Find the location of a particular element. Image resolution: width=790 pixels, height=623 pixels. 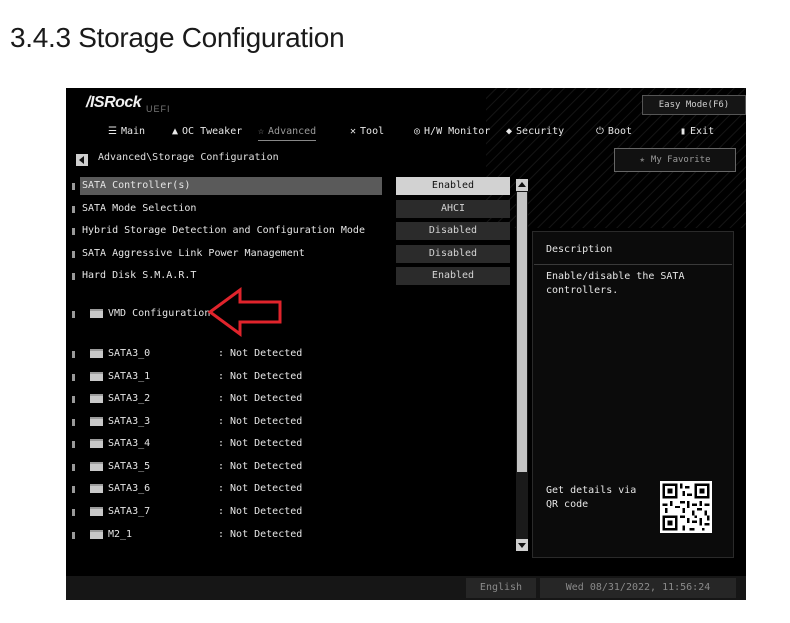

setting-hard-disk-smart: Hard Disk S.M.A.R.T Enabled is located at coordinates (325, 276).